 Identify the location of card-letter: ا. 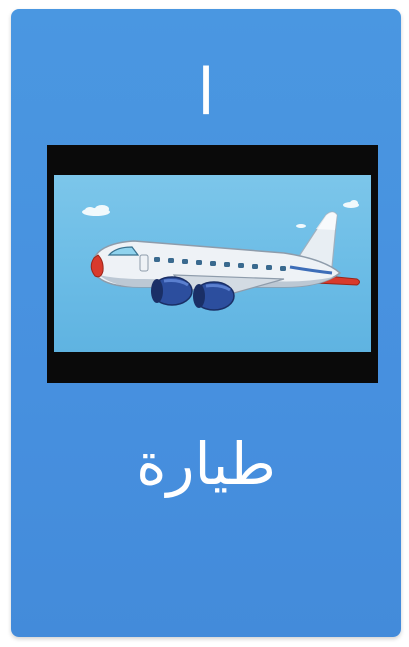
(206, 93).